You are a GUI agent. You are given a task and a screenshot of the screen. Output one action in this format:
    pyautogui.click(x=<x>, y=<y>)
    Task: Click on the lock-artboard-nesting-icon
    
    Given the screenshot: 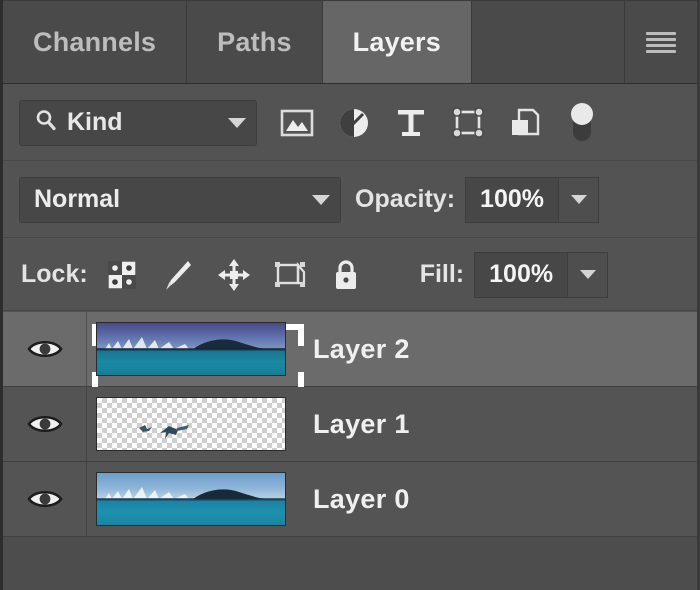 What is the action you would take?
    pyautogui.click(x=290, y=275)
    